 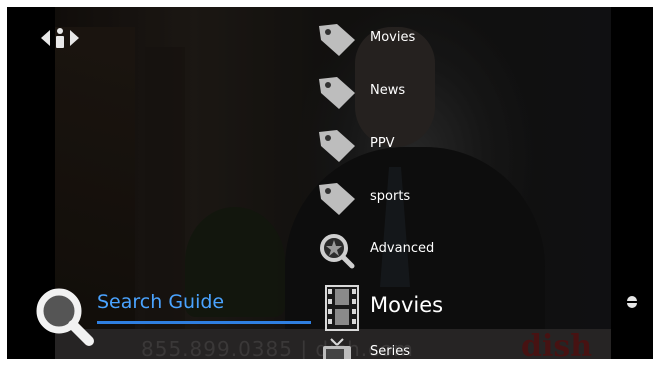 I want to click on menu-item-label: Advanced, so click(x=402, y=248).